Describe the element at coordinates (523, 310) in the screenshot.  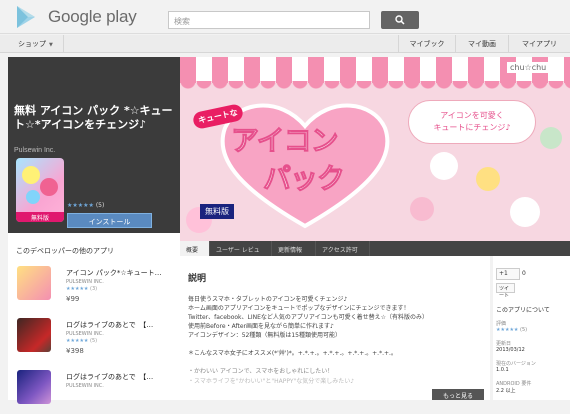
I see `about-heading: このアプリについて` at that location.